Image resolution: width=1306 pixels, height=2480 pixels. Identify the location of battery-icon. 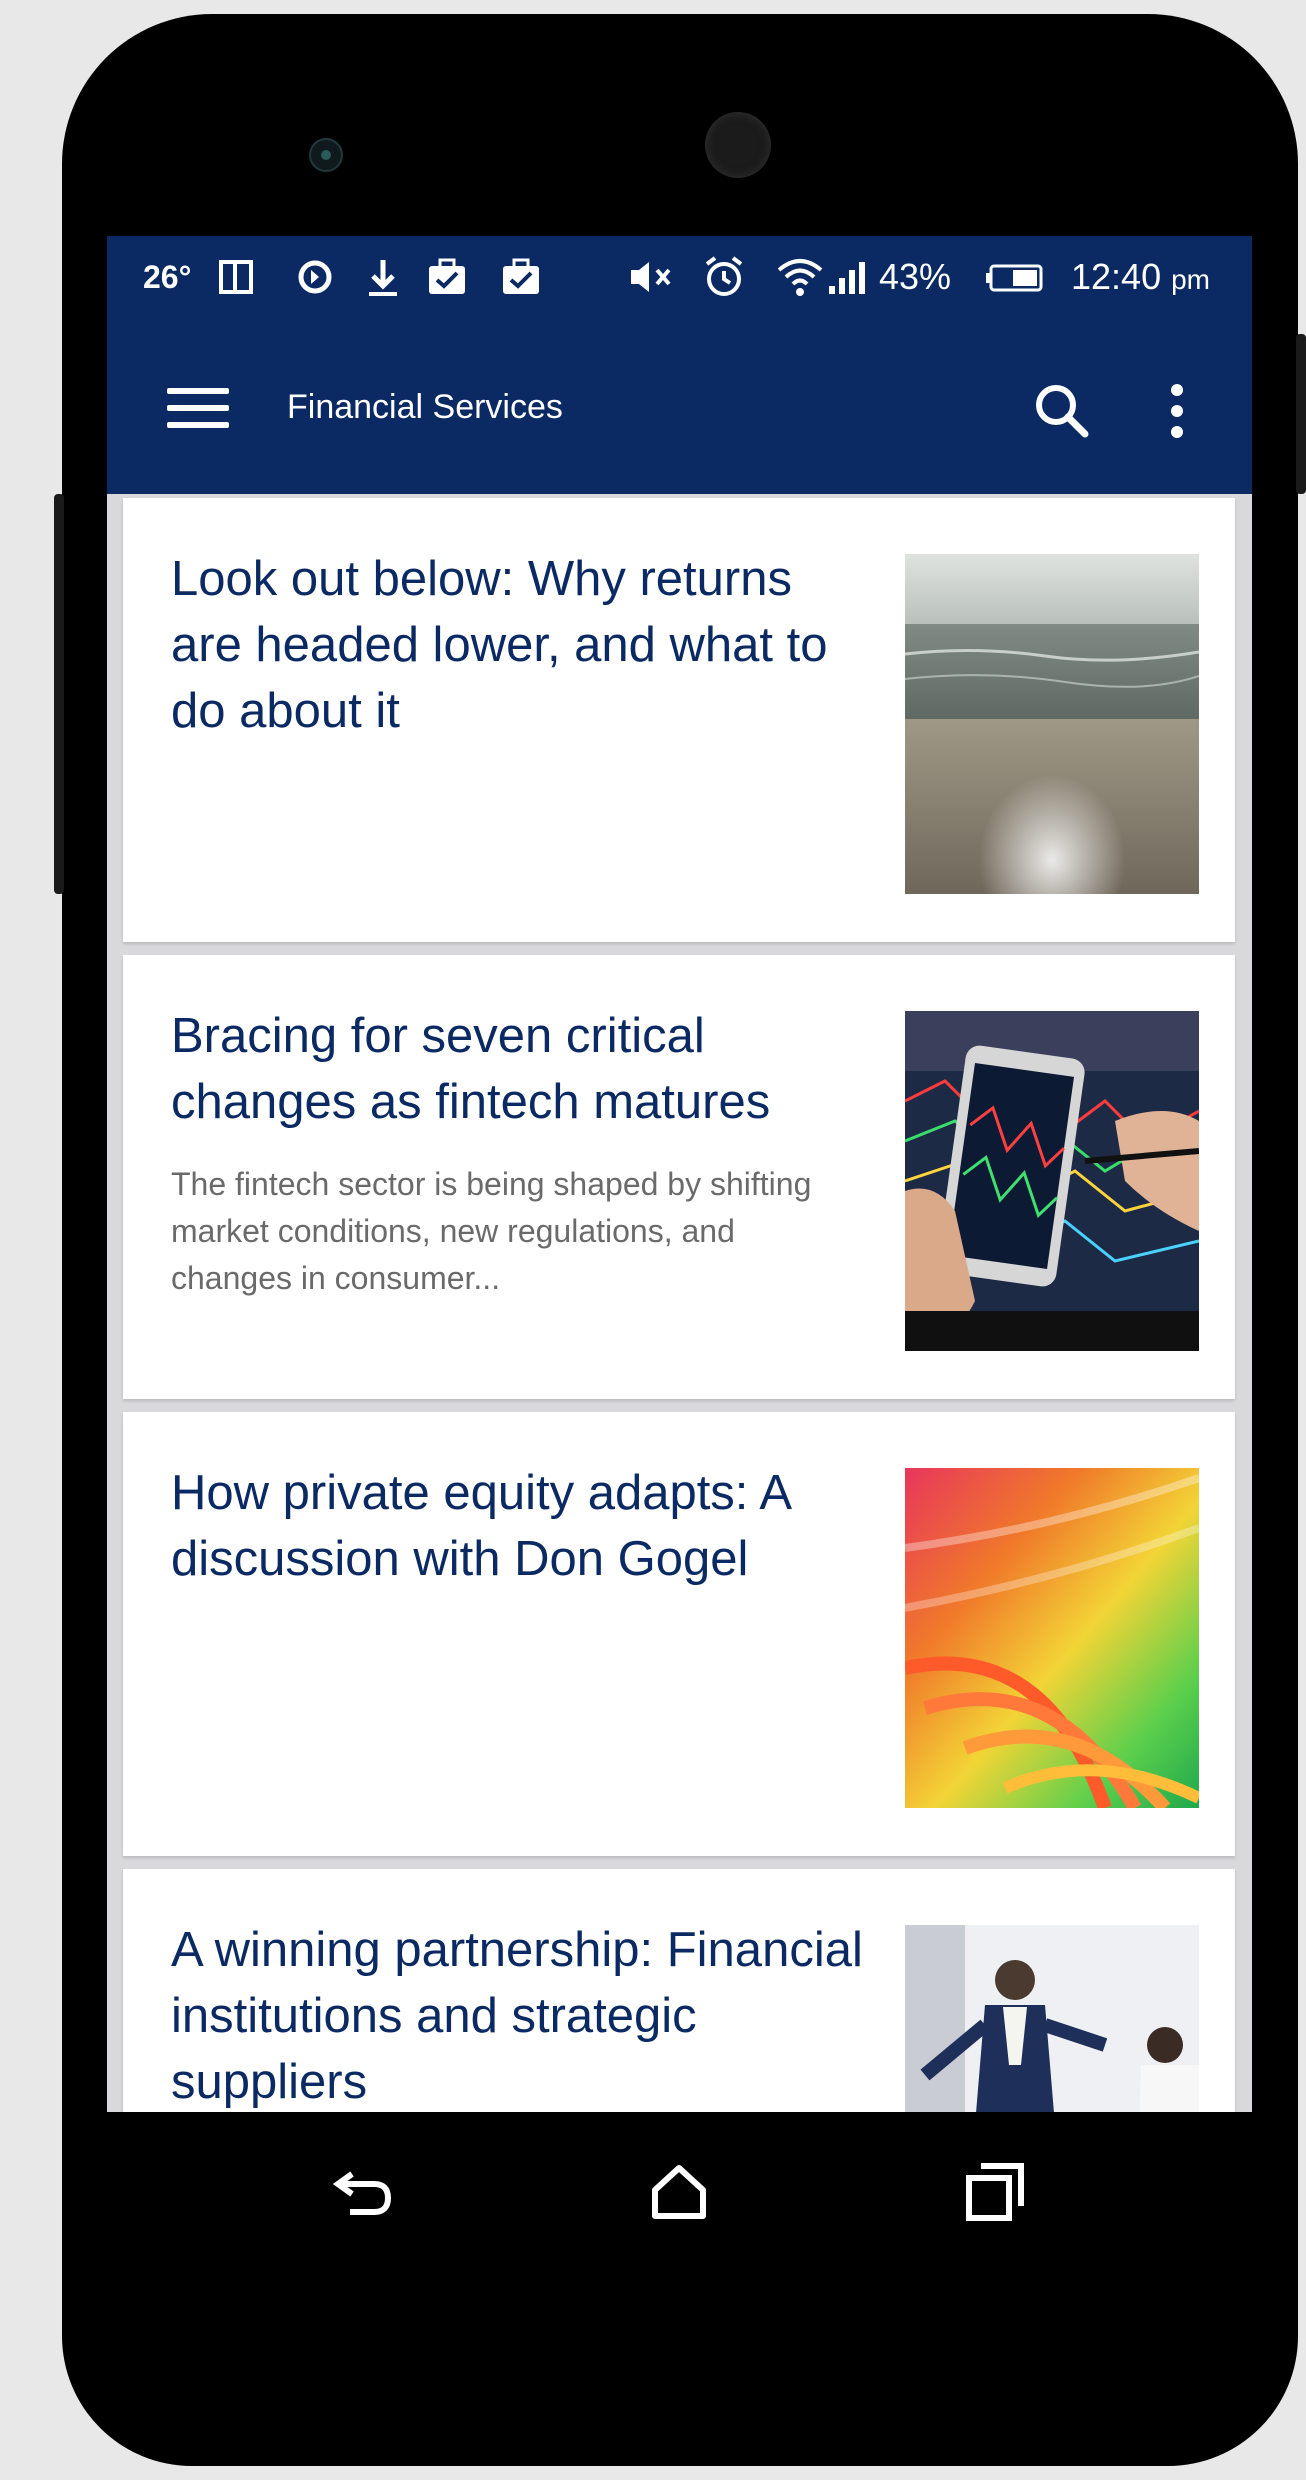
(1014, 277).